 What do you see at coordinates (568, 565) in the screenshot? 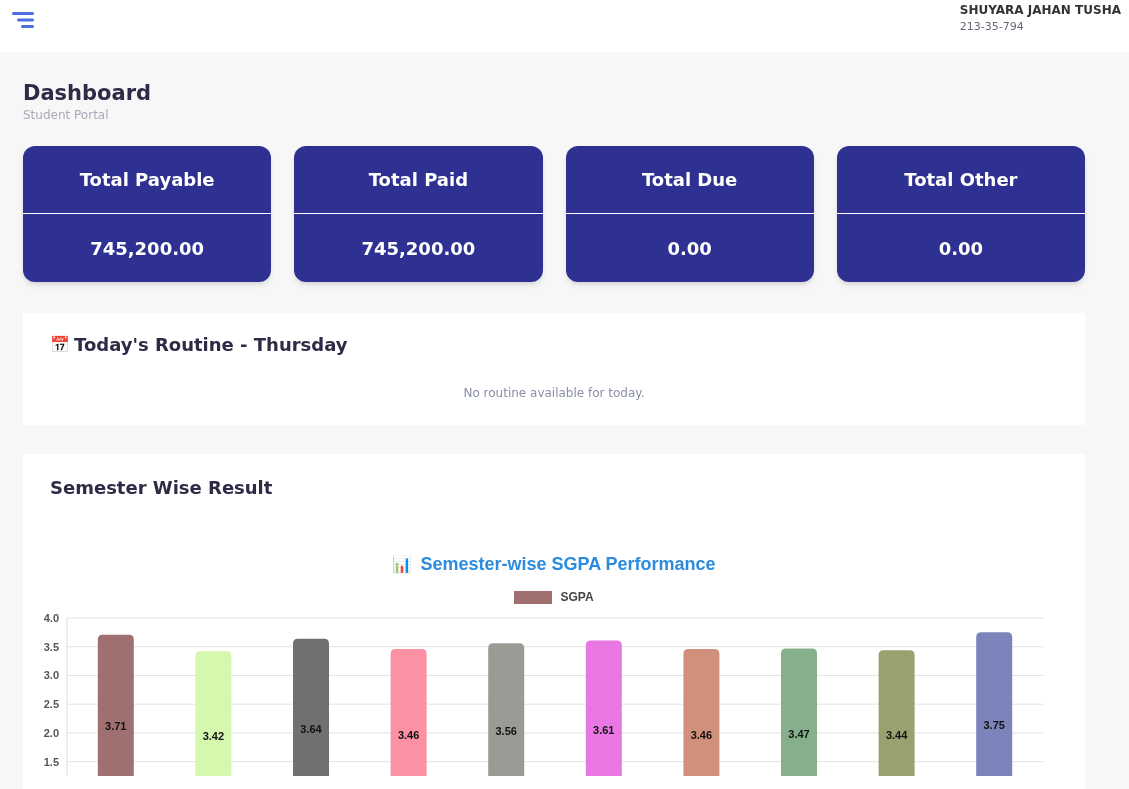
I see `chart-title: Semester-wise SGPA Performance` at bounding box center [568, 565].